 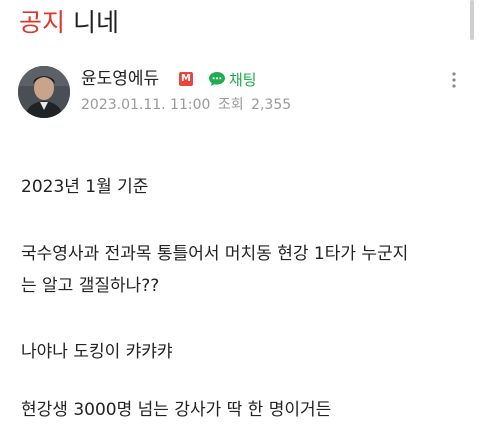 What do you see at coordinates (42, 22) in the screenshot?
I see `notice-tag: 공지` at bounding box center [42, 22].